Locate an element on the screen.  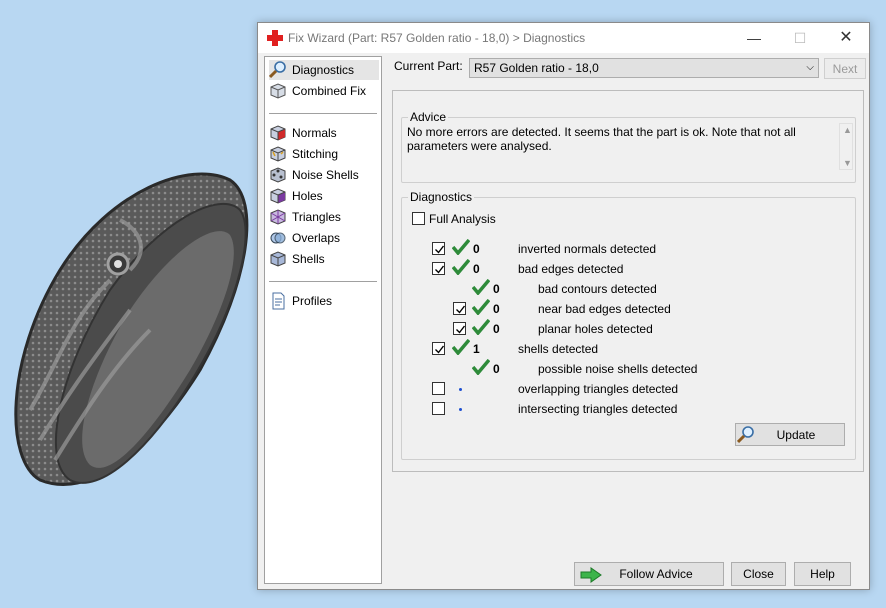
update-label: Update is located at coordinates (796, 434).